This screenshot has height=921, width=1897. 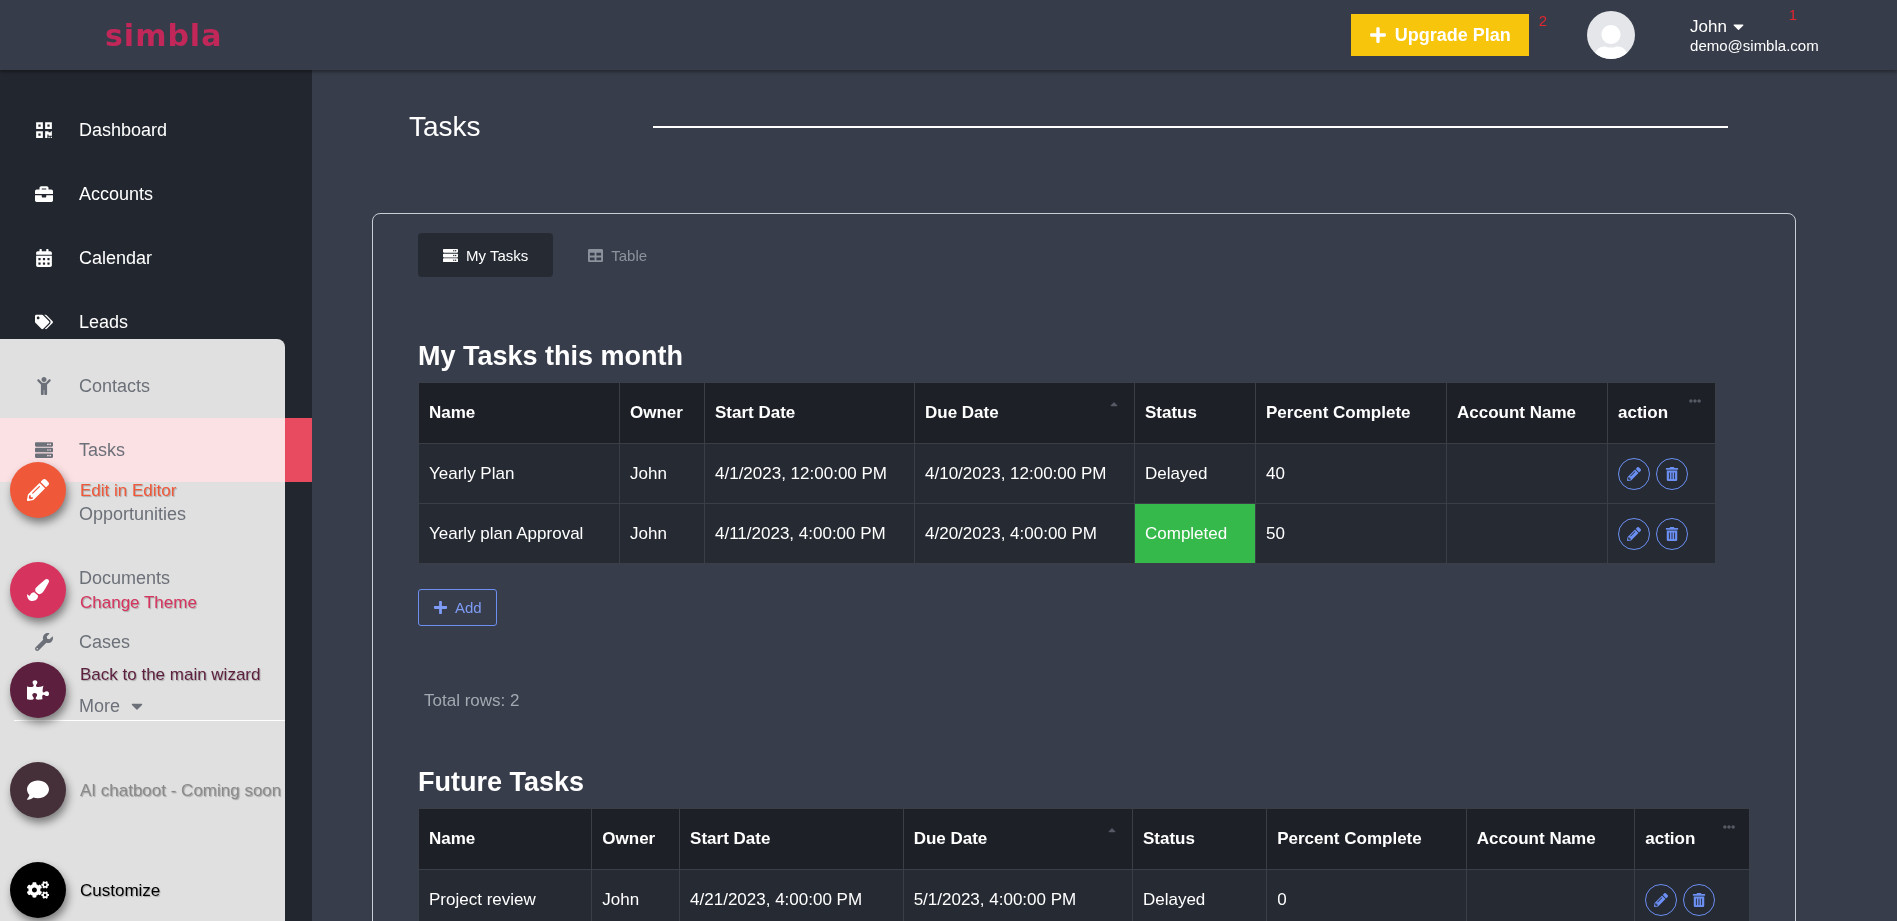 I want to click on number-label: 1, so click(x=1792, y=14).